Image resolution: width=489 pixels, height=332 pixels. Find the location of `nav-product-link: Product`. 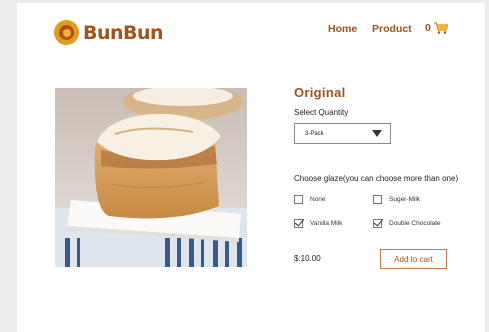

nav-product-link: Product is located at coordinates (392, 29).